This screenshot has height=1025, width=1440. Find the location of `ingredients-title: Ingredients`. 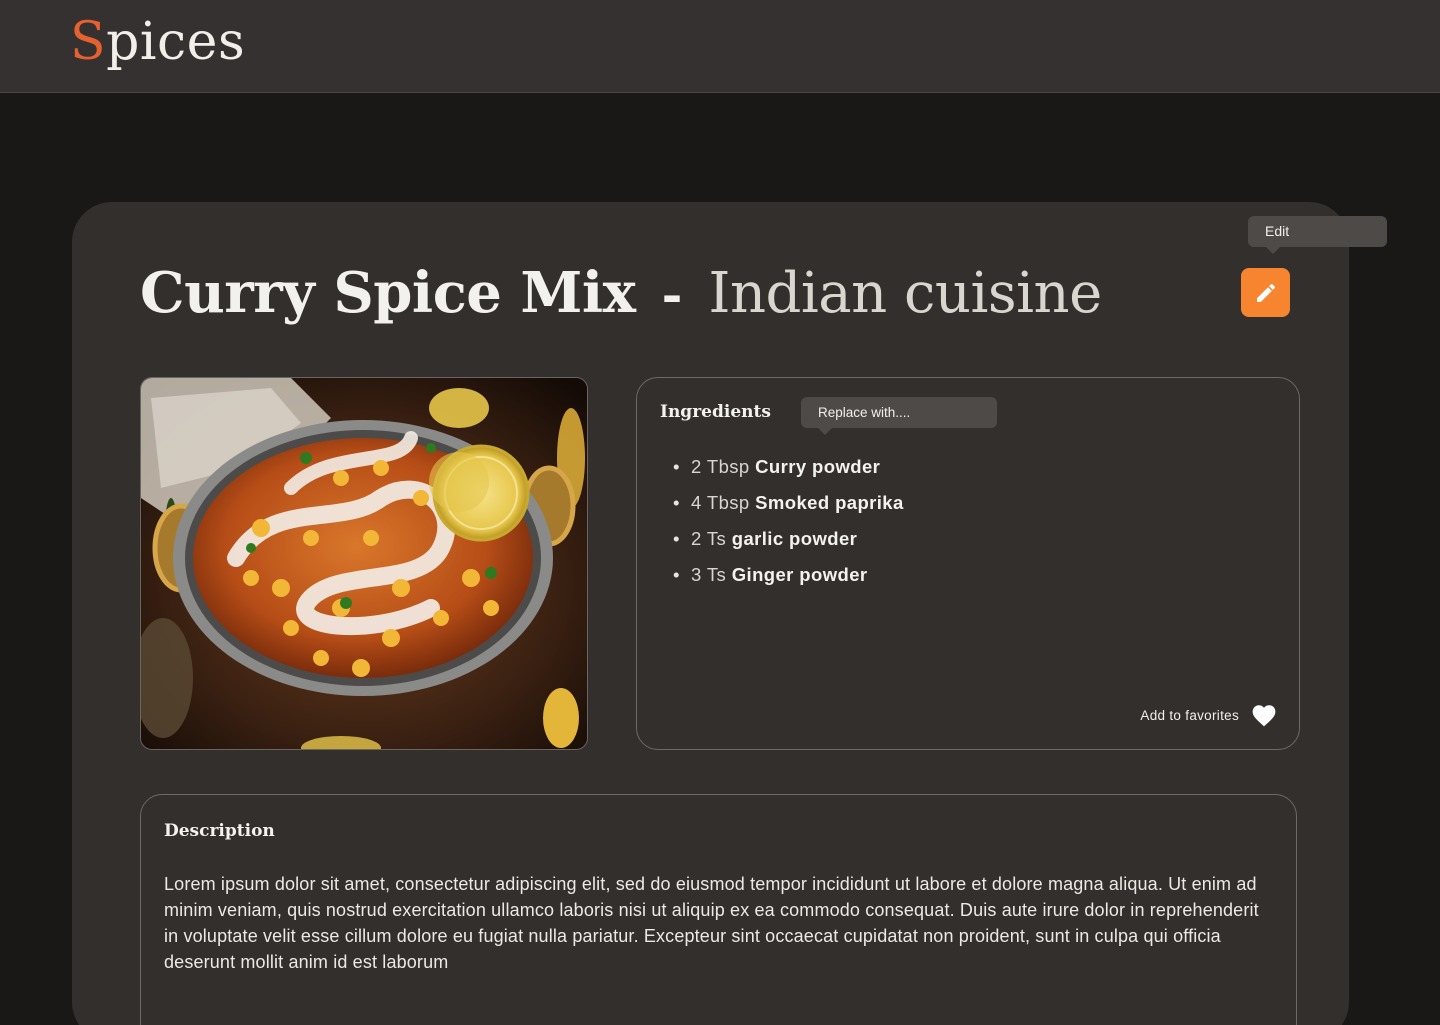

ingredients-title: Ingredients is located at coordinates (715, 412).